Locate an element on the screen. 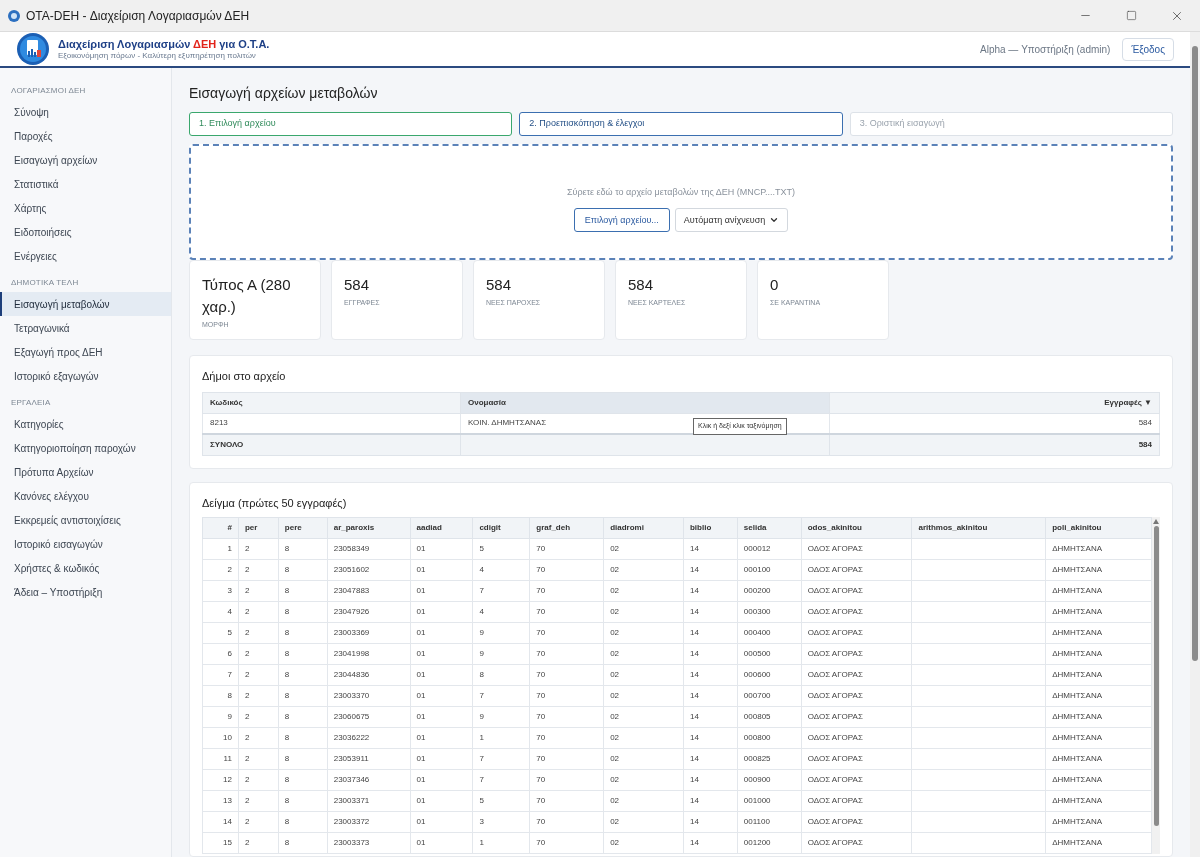 Image resolution: width=1200 pixels, height=857 pixels. table-cell: 000500 is located at coordinates (769, 654).